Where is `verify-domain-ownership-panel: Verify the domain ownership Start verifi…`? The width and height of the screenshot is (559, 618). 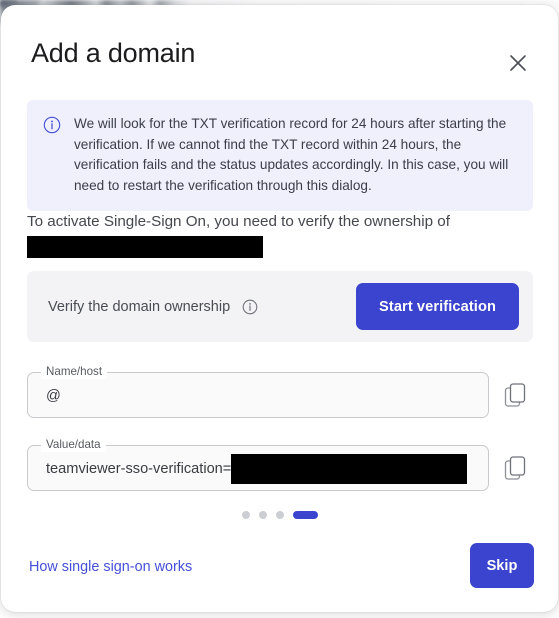
verify-domain-ownership-panel: Verify the domain ownership Start verifi… is located at coordinates (280, 306).